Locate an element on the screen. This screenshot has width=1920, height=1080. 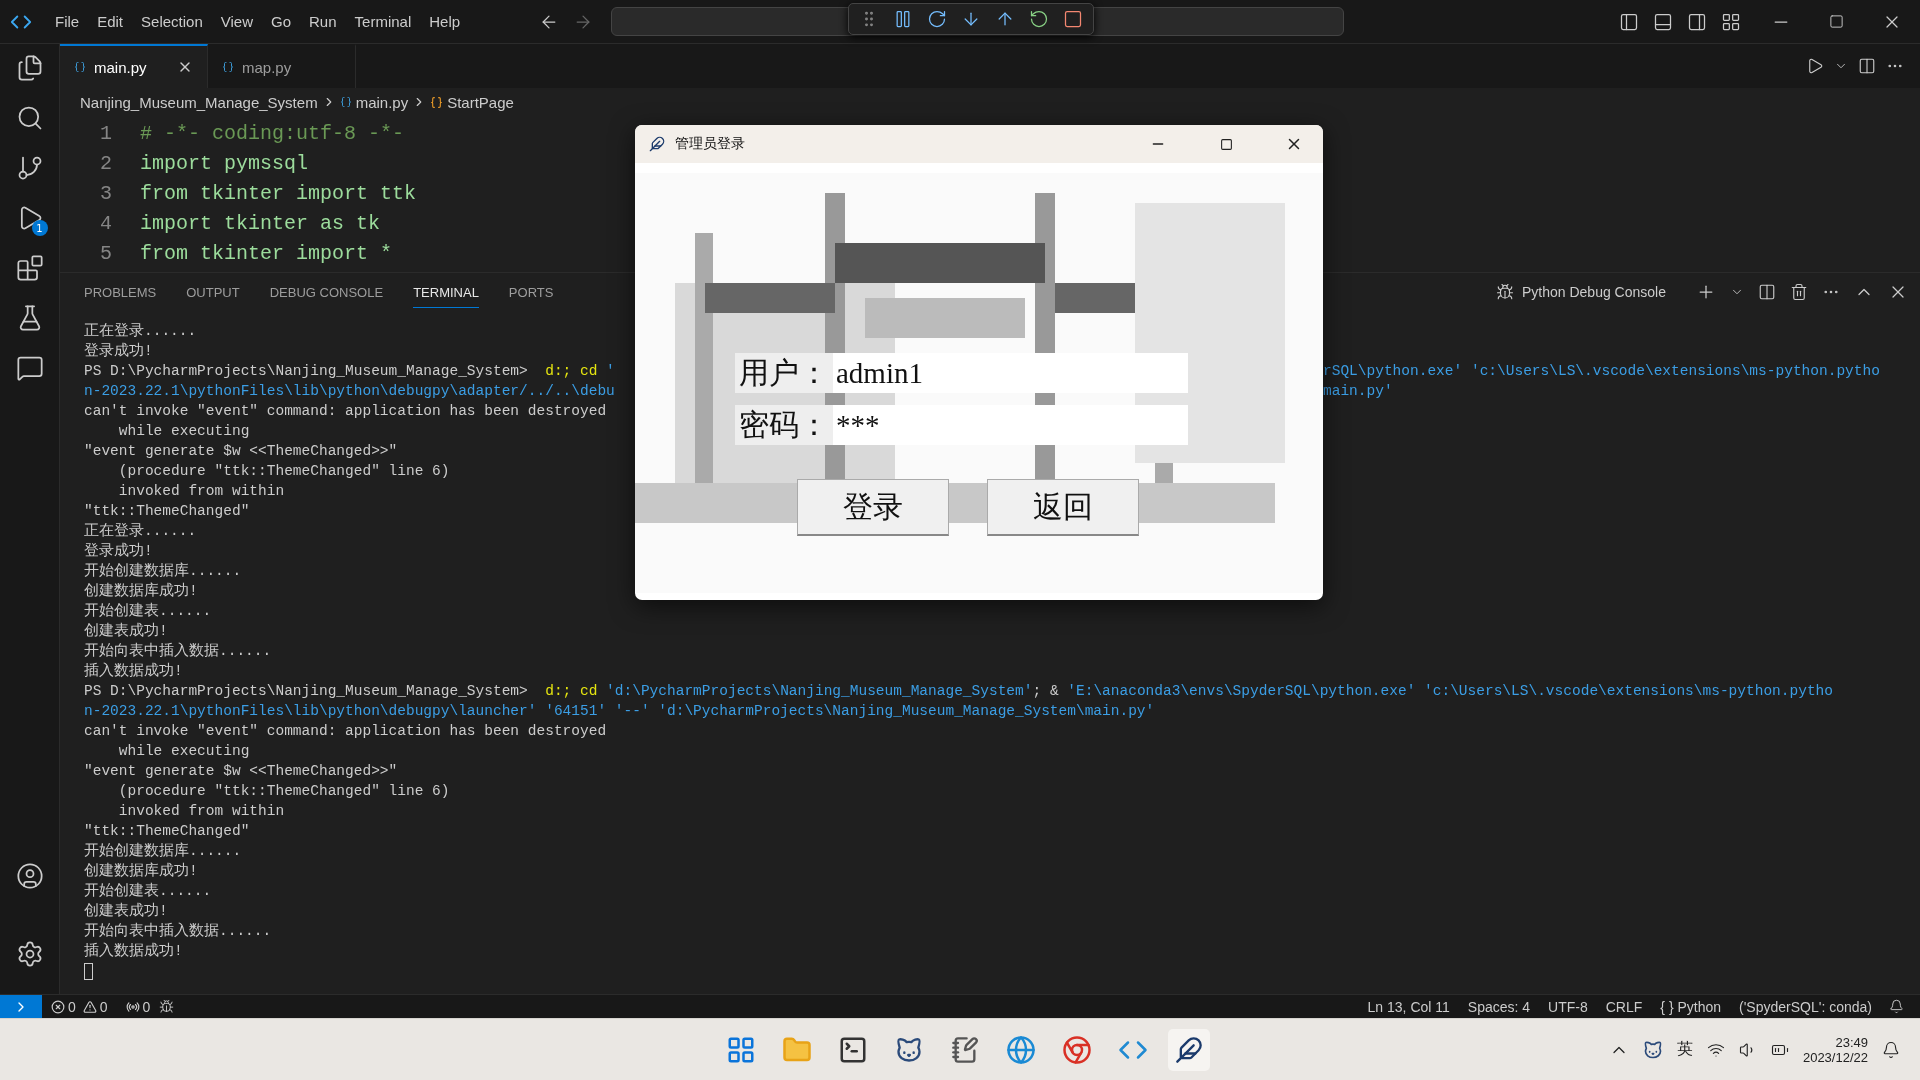
terminal-text: 'E:\anaconda3\envs\SpyderSQL\python.exe' 'c:\Users\LS\.vscode\extensions\ms-python.pytho is located at coordinates (1450, 691).